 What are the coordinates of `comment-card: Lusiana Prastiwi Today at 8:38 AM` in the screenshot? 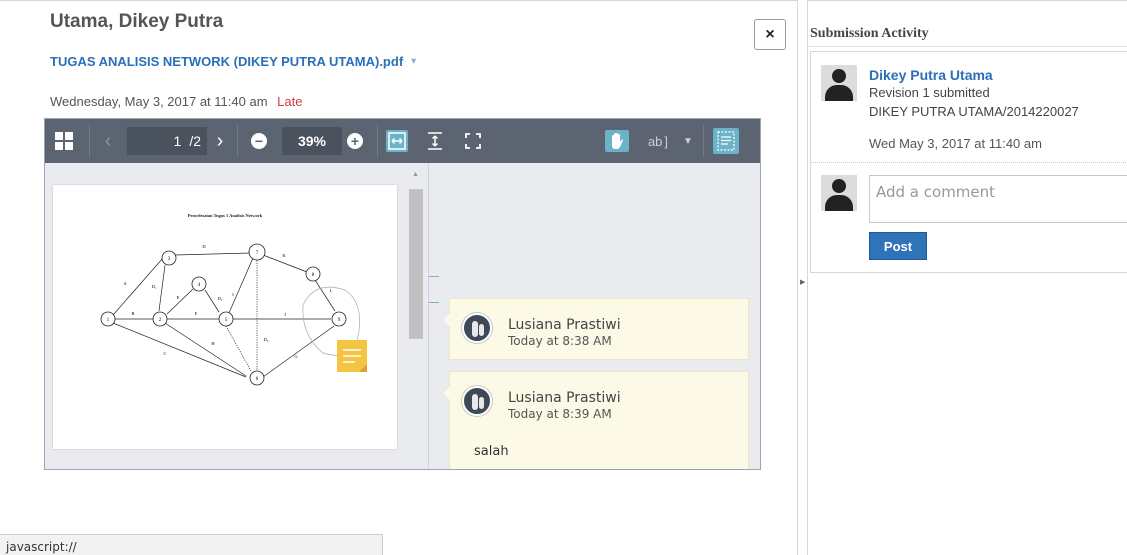 It's located at (596, 329).